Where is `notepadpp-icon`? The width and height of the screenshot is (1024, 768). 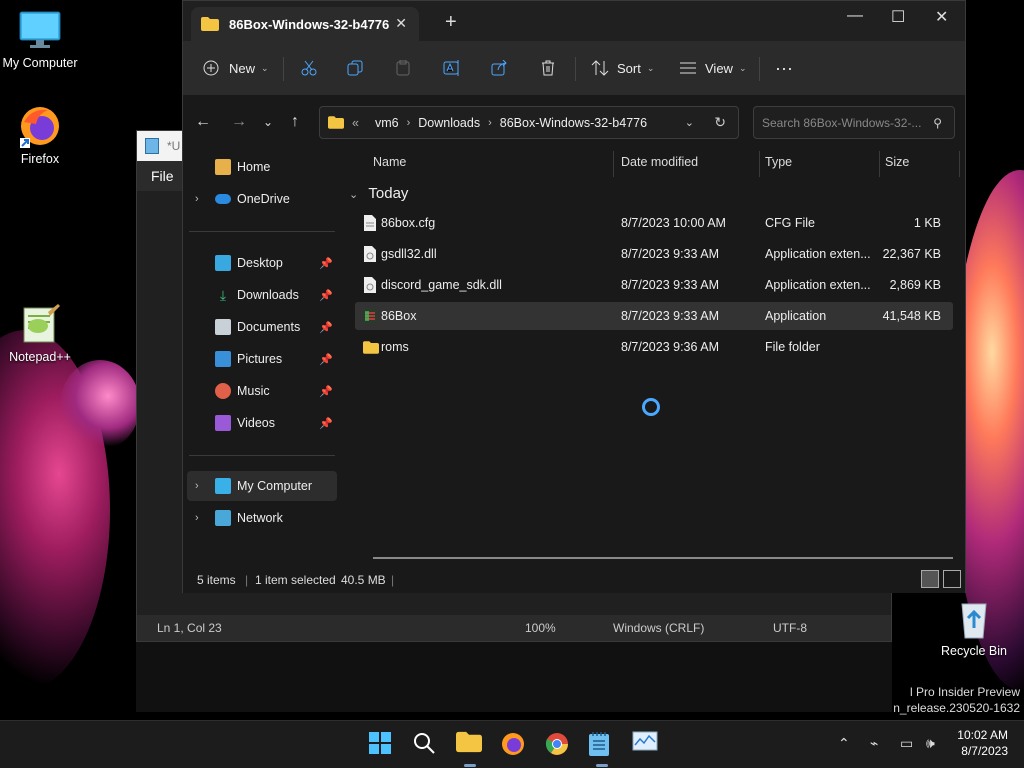 notepadpp-icon is located at coordinates (40, 324).